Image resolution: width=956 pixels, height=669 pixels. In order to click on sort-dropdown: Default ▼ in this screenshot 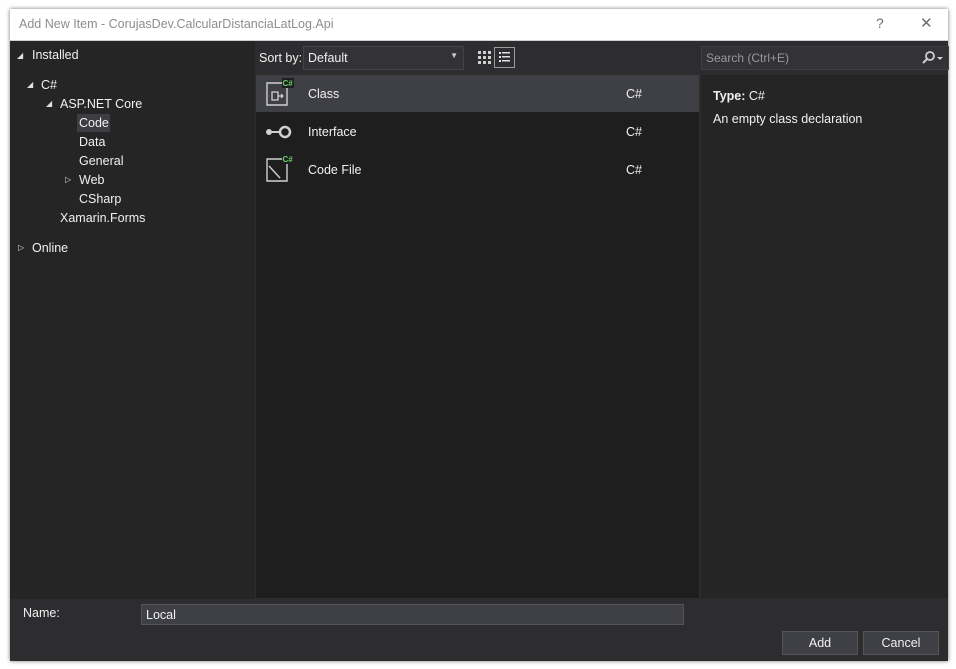, I will do `click(383, 58)`.